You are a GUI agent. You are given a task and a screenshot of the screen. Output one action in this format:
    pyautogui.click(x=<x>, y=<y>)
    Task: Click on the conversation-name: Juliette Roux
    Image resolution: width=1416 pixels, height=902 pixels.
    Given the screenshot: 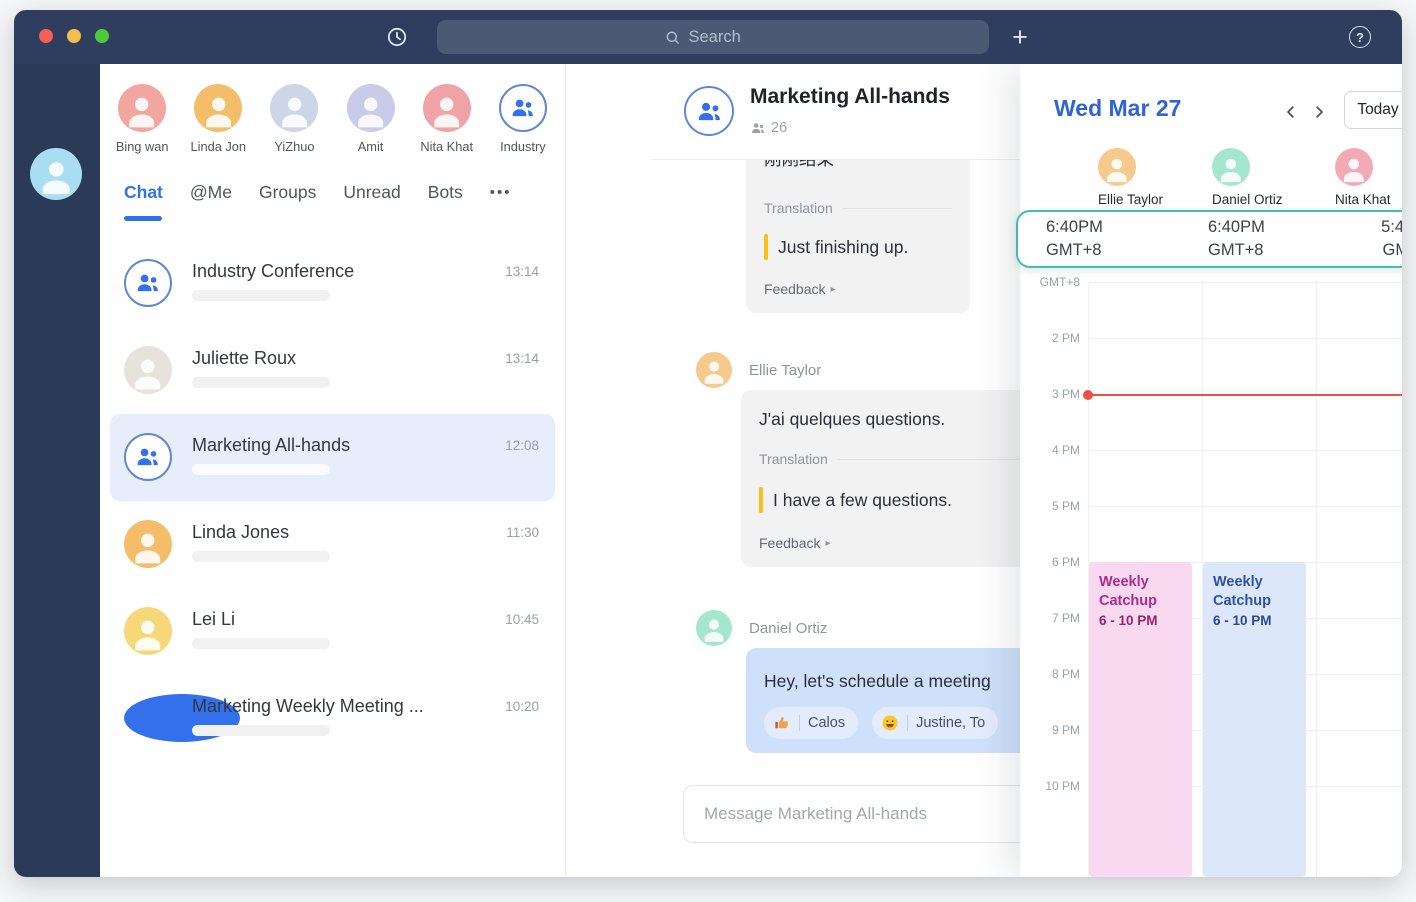 What is the action you would take?
    pyautogui.click(x=244, y=358)
    